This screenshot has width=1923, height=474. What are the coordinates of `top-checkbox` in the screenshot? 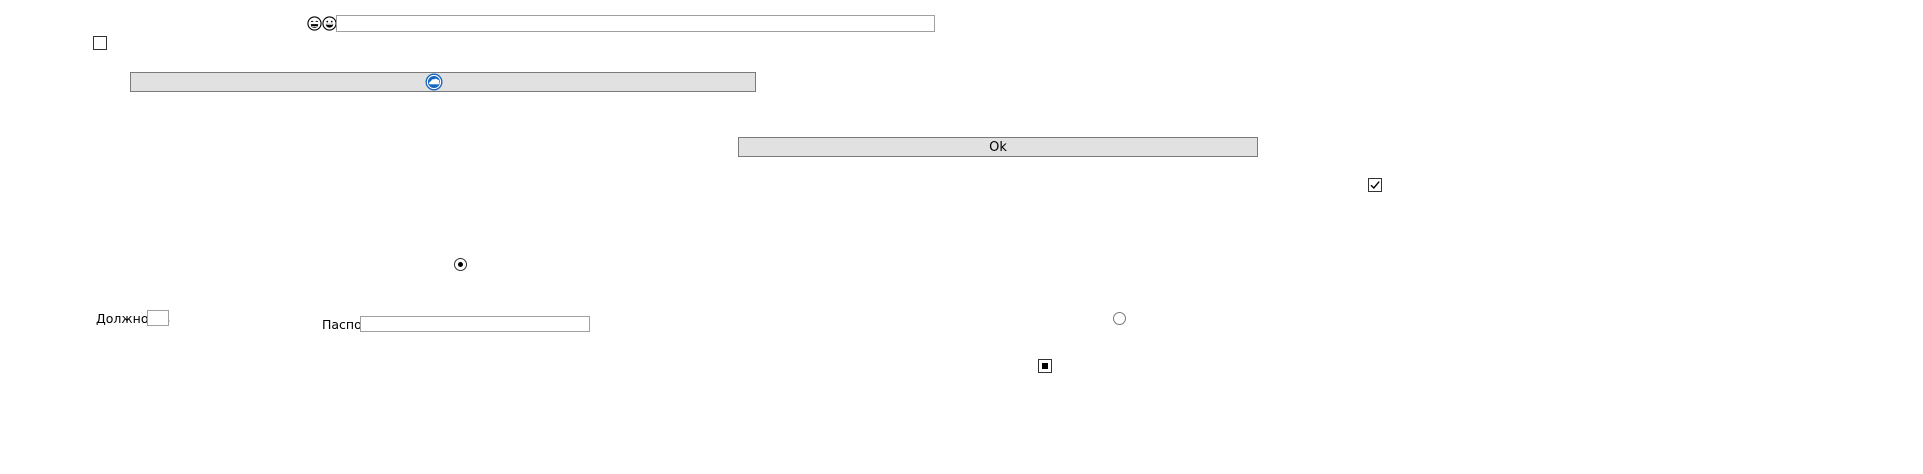 It's located at (100, 43).